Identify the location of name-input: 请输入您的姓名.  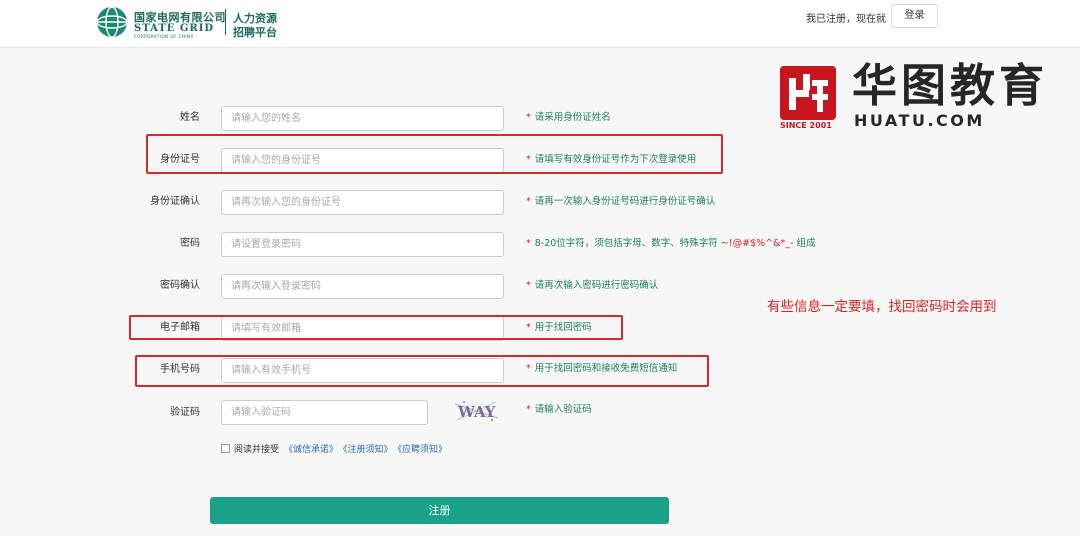
(362, 118).